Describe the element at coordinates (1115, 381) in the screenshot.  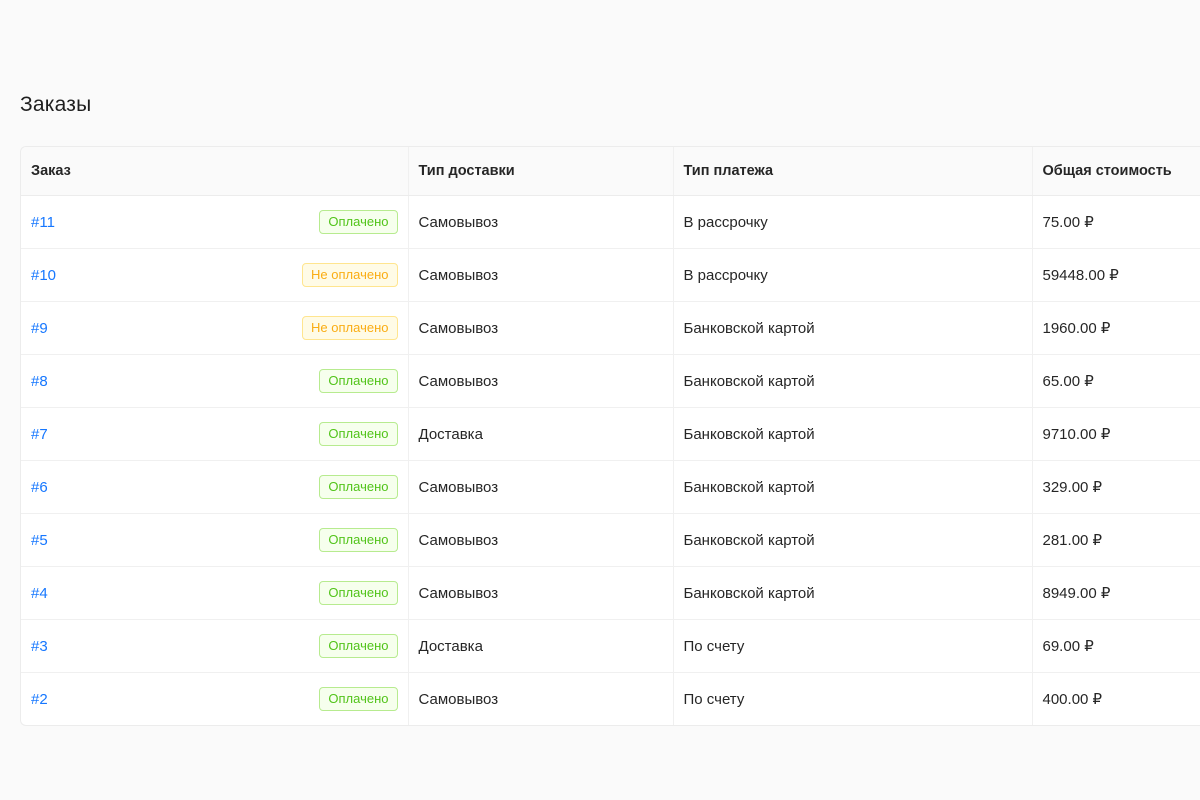
I see `total-cost-cell: 65.00 ₽` at that location.